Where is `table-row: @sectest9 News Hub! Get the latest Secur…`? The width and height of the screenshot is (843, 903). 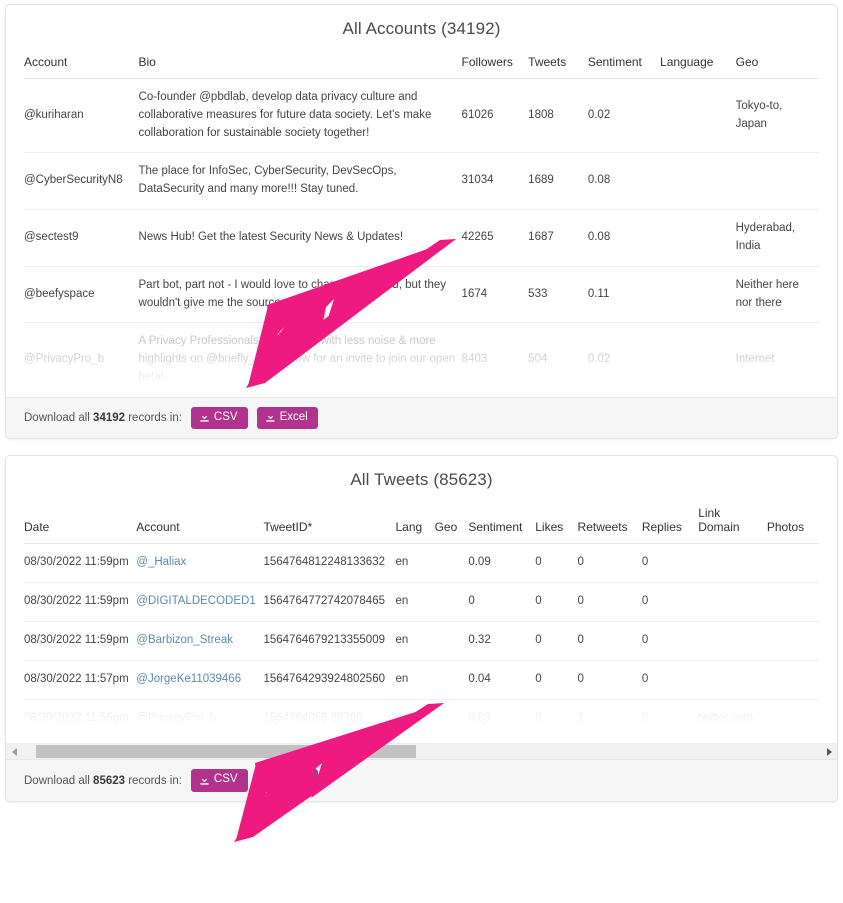 table-row: @sectest9 News Hub! Get the latest Secur… is located at coordinates (421, 238).